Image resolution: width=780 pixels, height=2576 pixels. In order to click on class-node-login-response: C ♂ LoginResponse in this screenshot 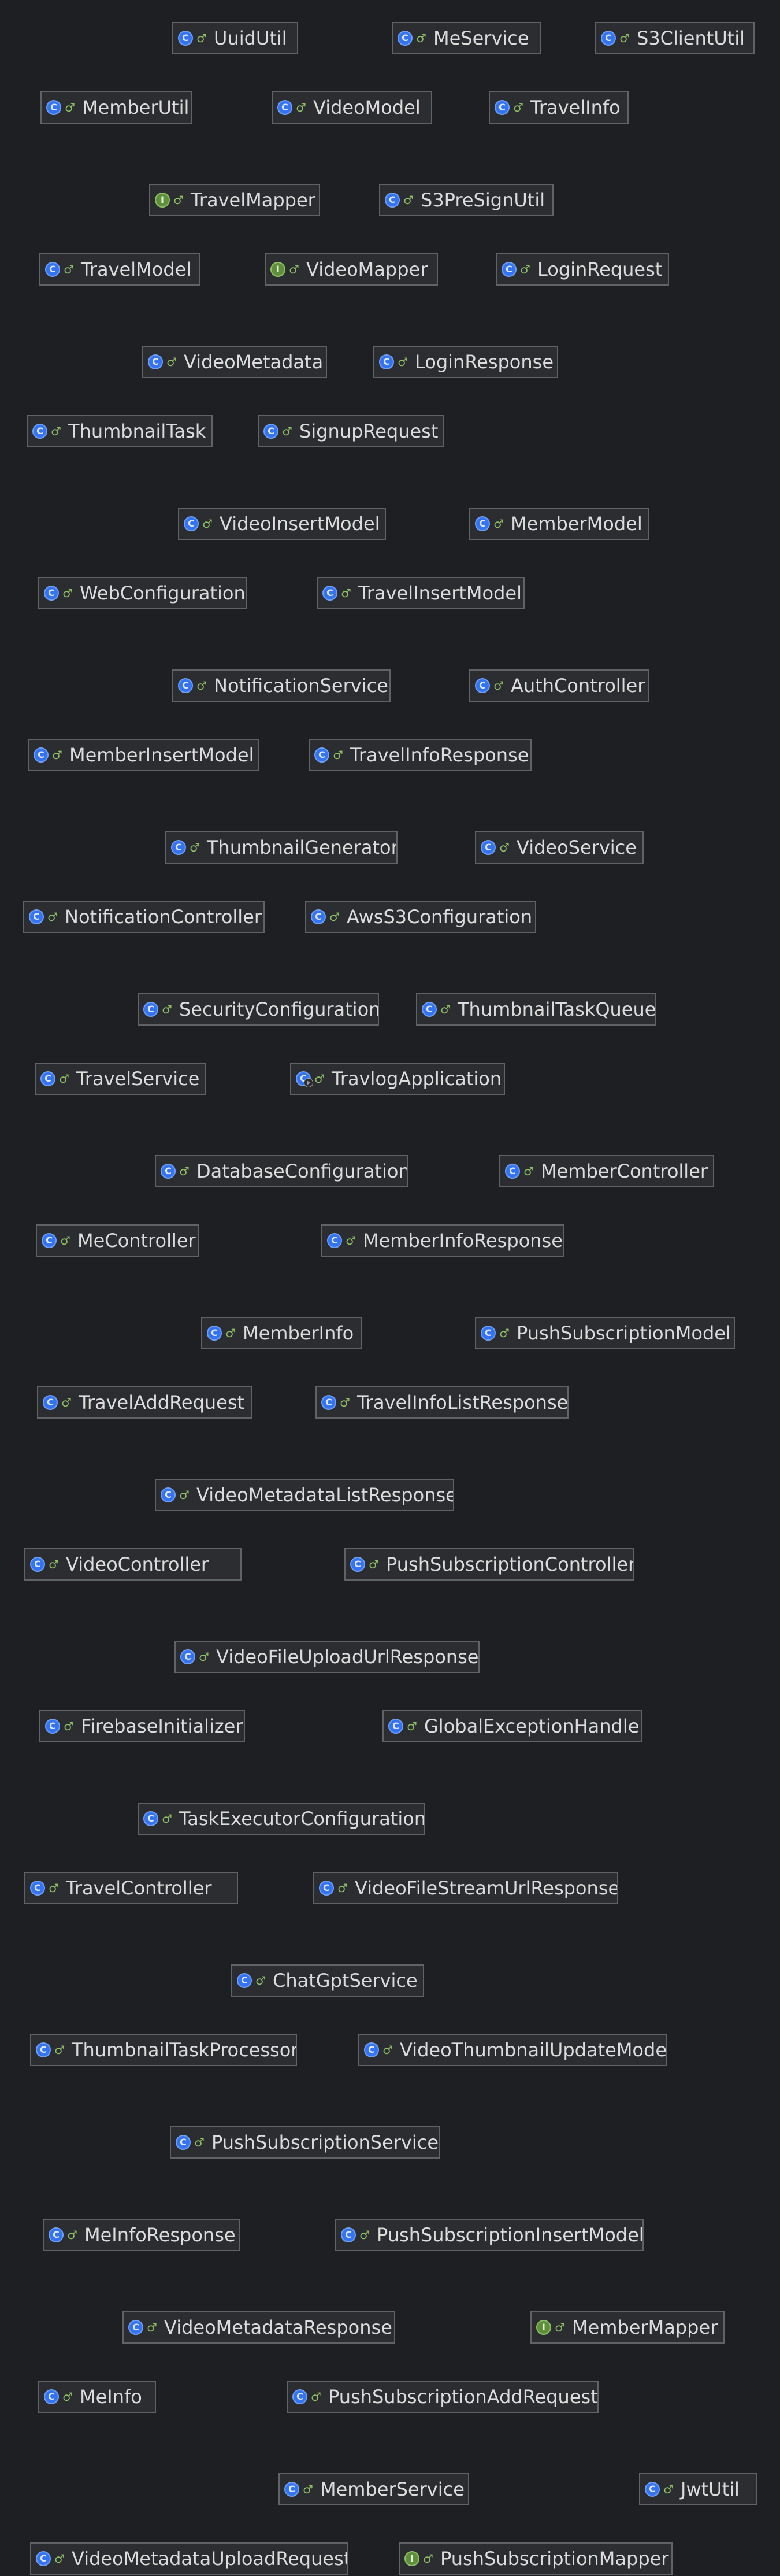, I will do `click(465, 362)`.